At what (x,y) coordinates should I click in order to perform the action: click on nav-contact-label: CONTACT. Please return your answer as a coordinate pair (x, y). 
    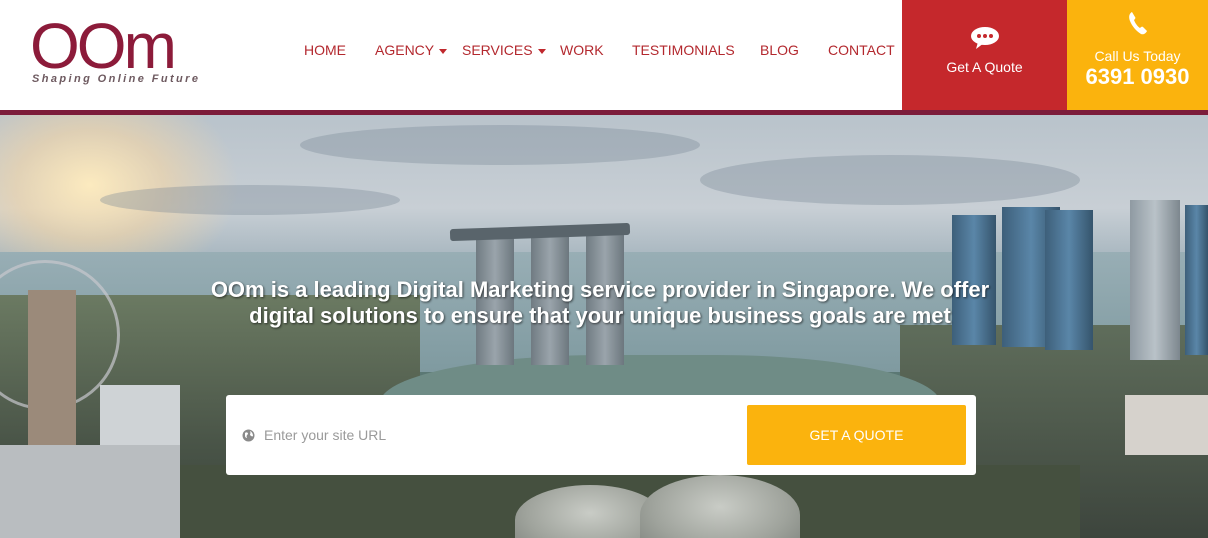
    Looking at the image, I should click on (861, 50).